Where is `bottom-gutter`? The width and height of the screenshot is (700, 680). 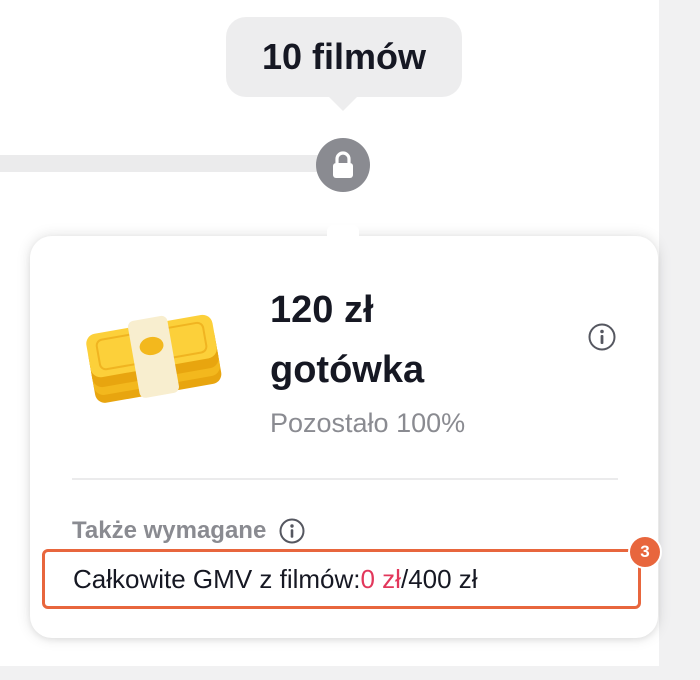 bottom-gutter is located at coordinates (329, 673).